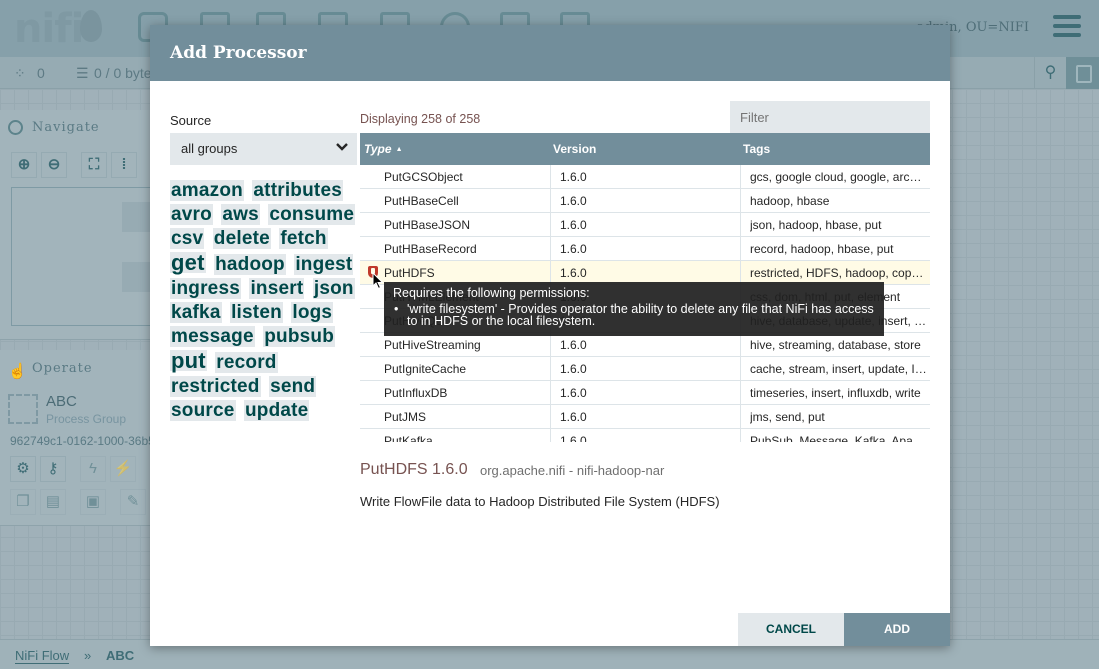  I want to click on cell-type: PutGCSObject, so click(423, 177).